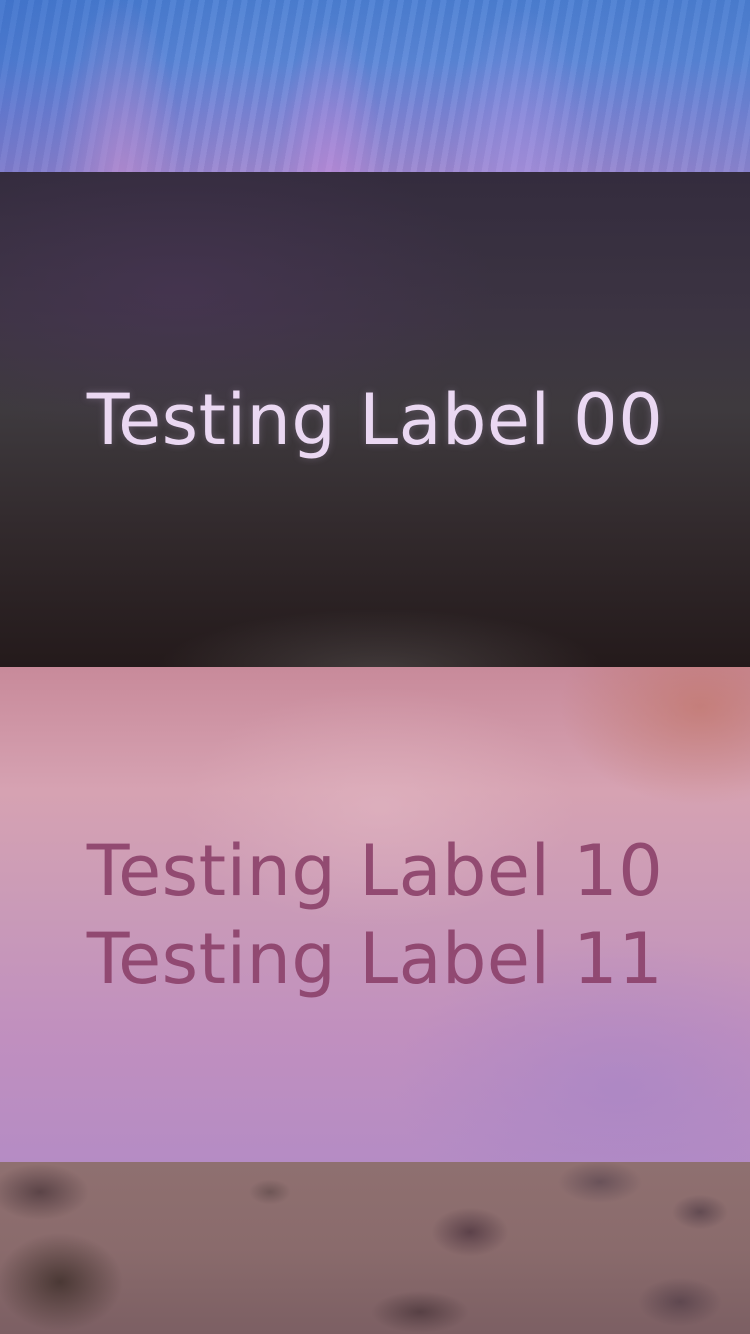 The width and height of the screenshot is (750, 1334). I want to click on background-sky-photo, so click(375, 86).